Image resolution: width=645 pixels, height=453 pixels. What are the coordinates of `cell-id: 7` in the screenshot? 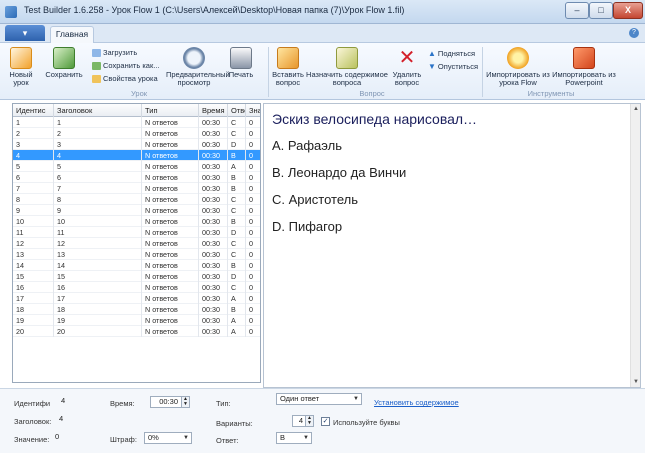 It's located at (33, 188).